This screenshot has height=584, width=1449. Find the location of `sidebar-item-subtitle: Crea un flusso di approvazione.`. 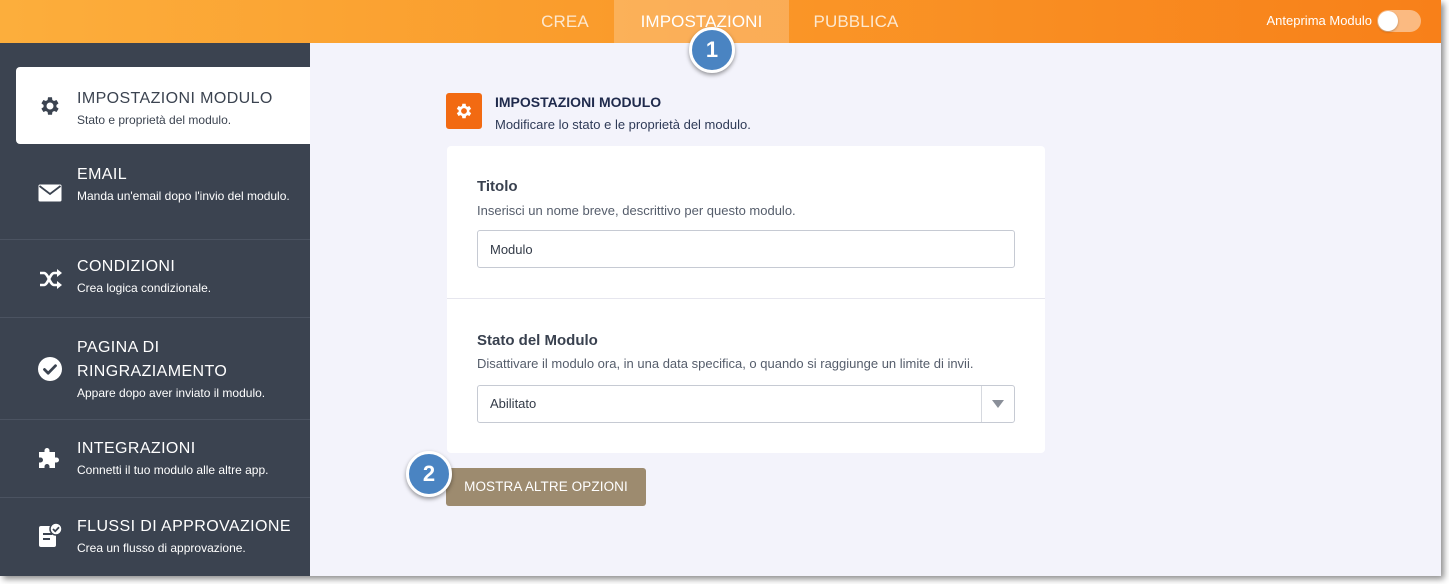

sidebar-item-subtitle: Crea un flusso di approvazione. is located at coordinates (161, 548).